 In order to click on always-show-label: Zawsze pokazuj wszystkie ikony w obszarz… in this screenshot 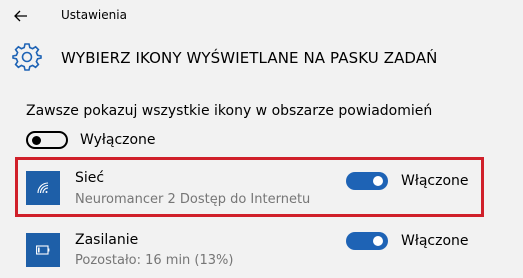, I will do `click(229, 111)`.